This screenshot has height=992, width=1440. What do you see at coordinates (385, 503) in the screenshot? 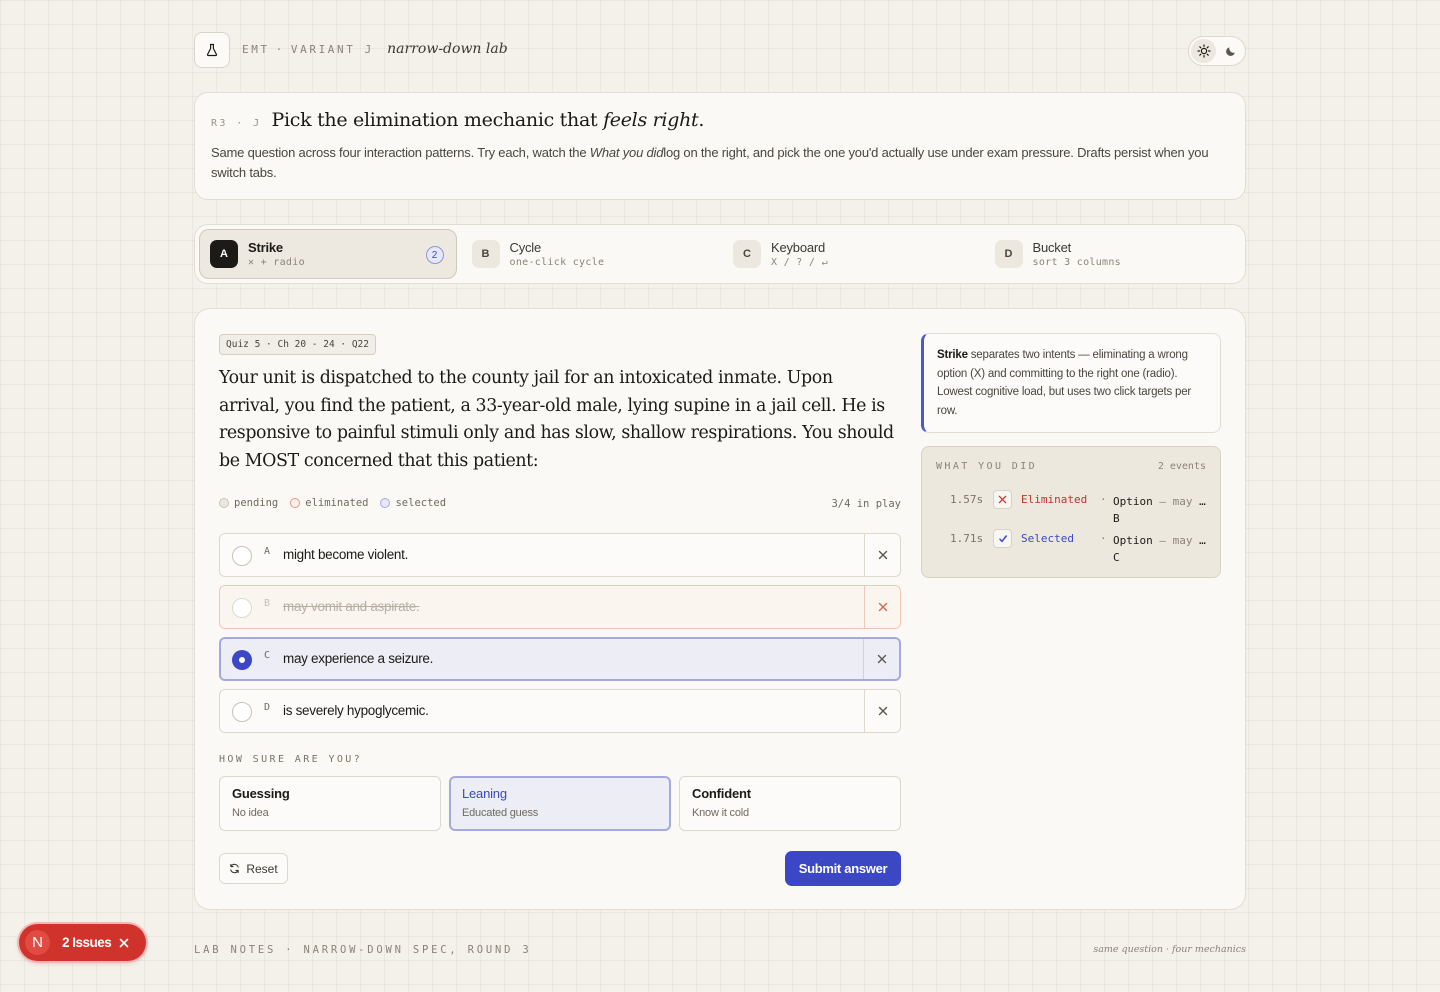
I see `selected-dot` at bounding box center [385, 503].